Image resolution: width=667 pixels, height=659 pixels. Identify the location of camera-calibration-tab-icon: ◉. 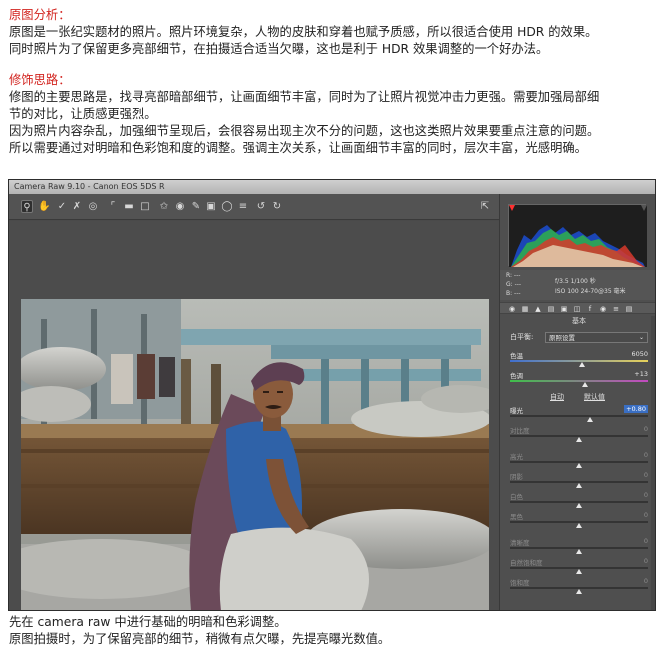
(603, 309).